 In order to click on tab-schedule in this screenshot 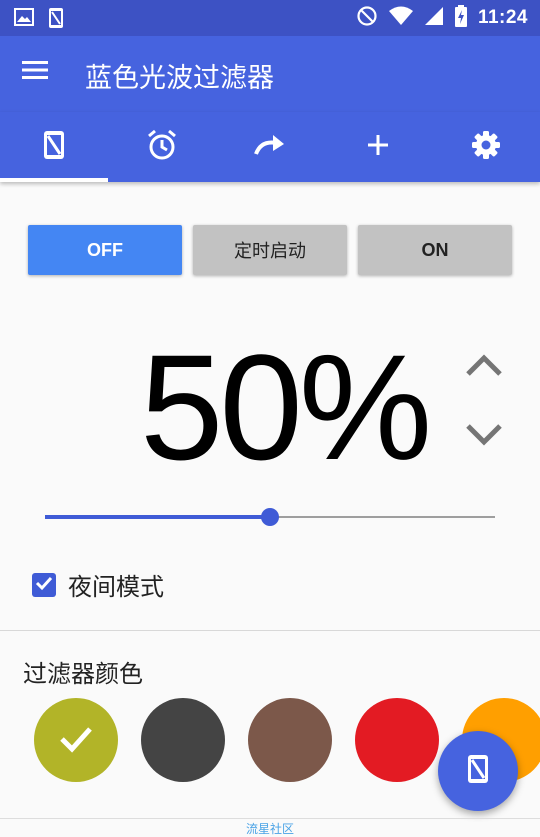, I will do `click(162, 147)`.